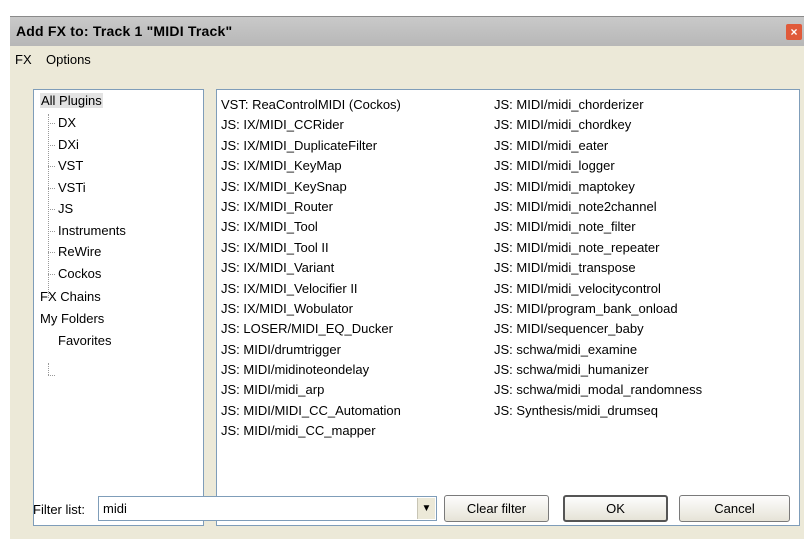 The height and width of the screenshot is (539, 804). What do you see at coordinates (598, 268) in the screenshot?
I see `plugin-item: JS: MIDI/midi_transpose` at bounding box center [598, 268].